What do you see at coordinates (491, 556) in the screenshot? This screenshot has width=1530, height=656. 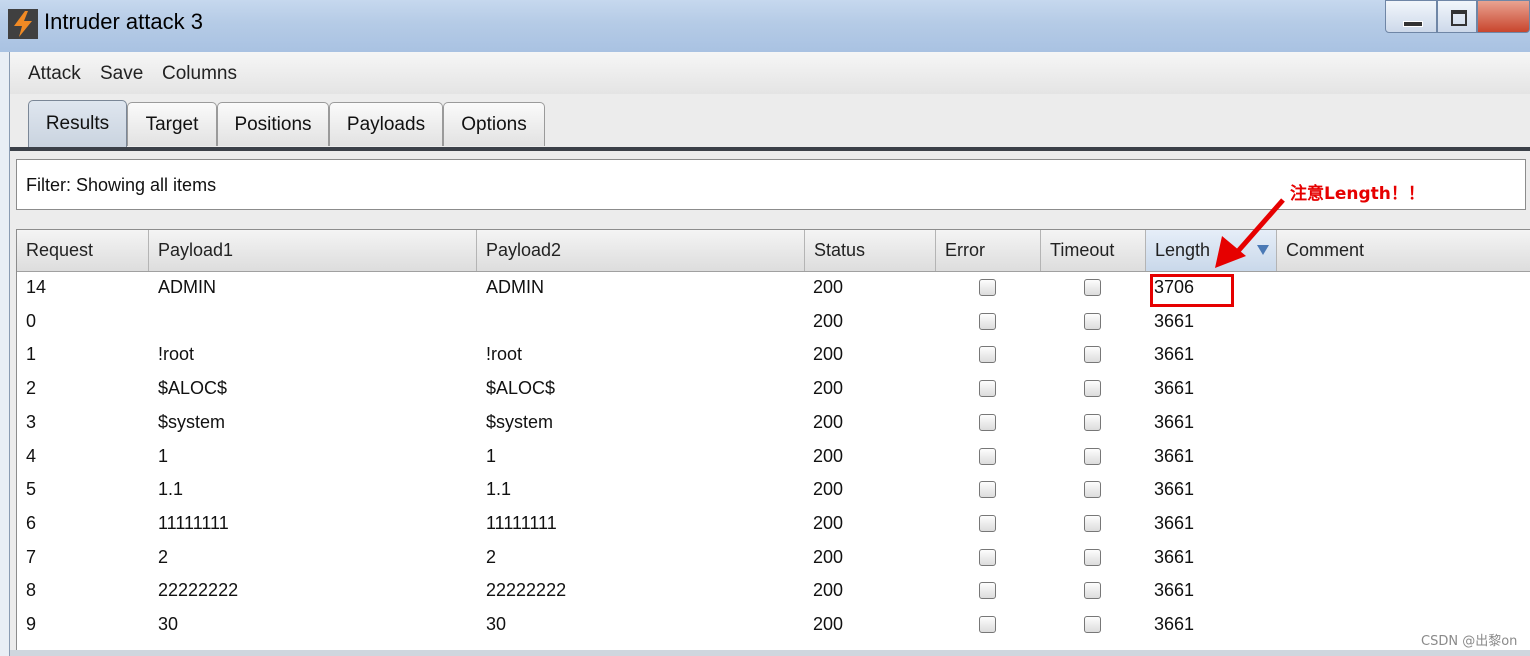 I see `cell-payload2: 2` at bounding box center [491, 556].